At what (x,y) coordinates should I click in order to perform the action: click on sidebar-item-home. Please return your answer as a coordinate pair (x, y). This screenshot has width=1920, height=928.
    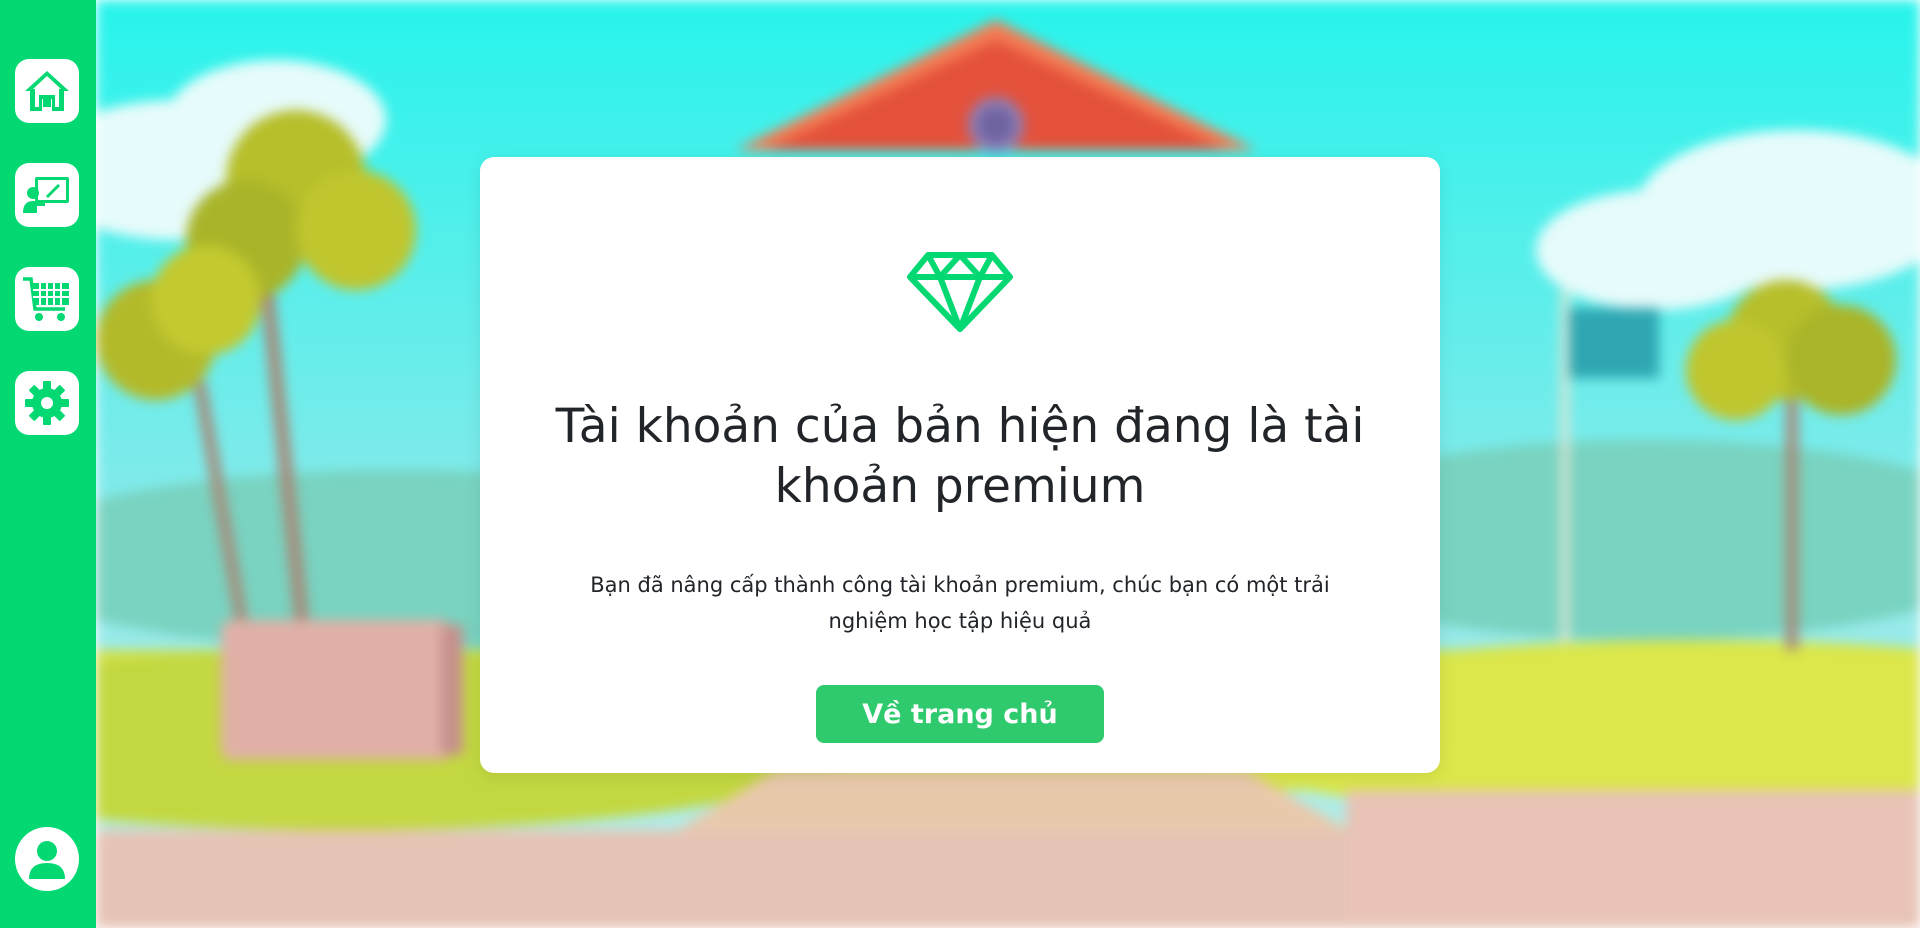
    Looking at the image, I should click on (47, 91).